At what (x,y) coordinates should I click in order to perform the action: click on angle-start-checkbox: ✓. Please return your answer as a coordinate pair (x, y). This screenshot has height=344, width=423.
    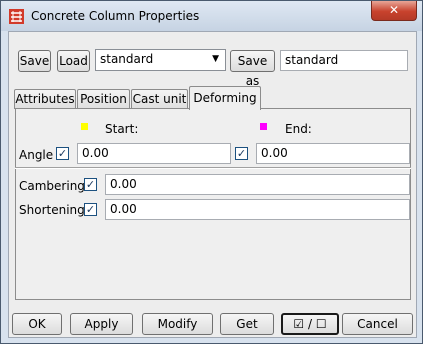
    Looking at the image, I should click on (62, 153).